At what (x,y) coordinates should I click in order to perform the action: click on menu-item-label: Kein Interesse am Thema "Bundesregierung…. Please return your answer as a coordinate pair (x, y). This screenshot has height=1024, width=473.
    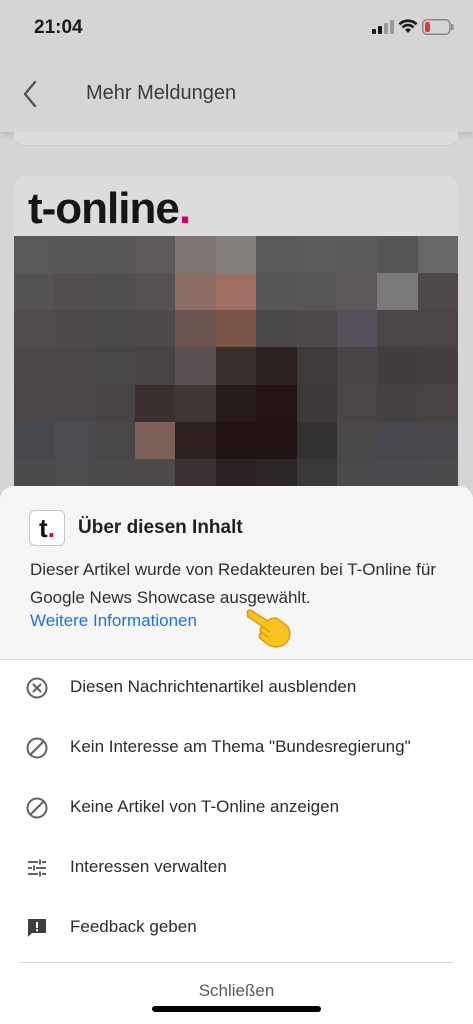
    Looking at the image, I should click on (240, 746).